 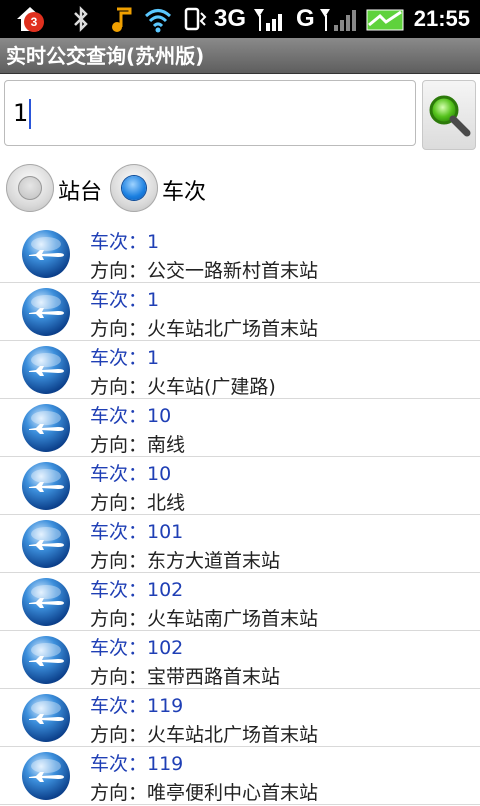 I want to click on search-input-value: 1, so click(x=21, y=113).